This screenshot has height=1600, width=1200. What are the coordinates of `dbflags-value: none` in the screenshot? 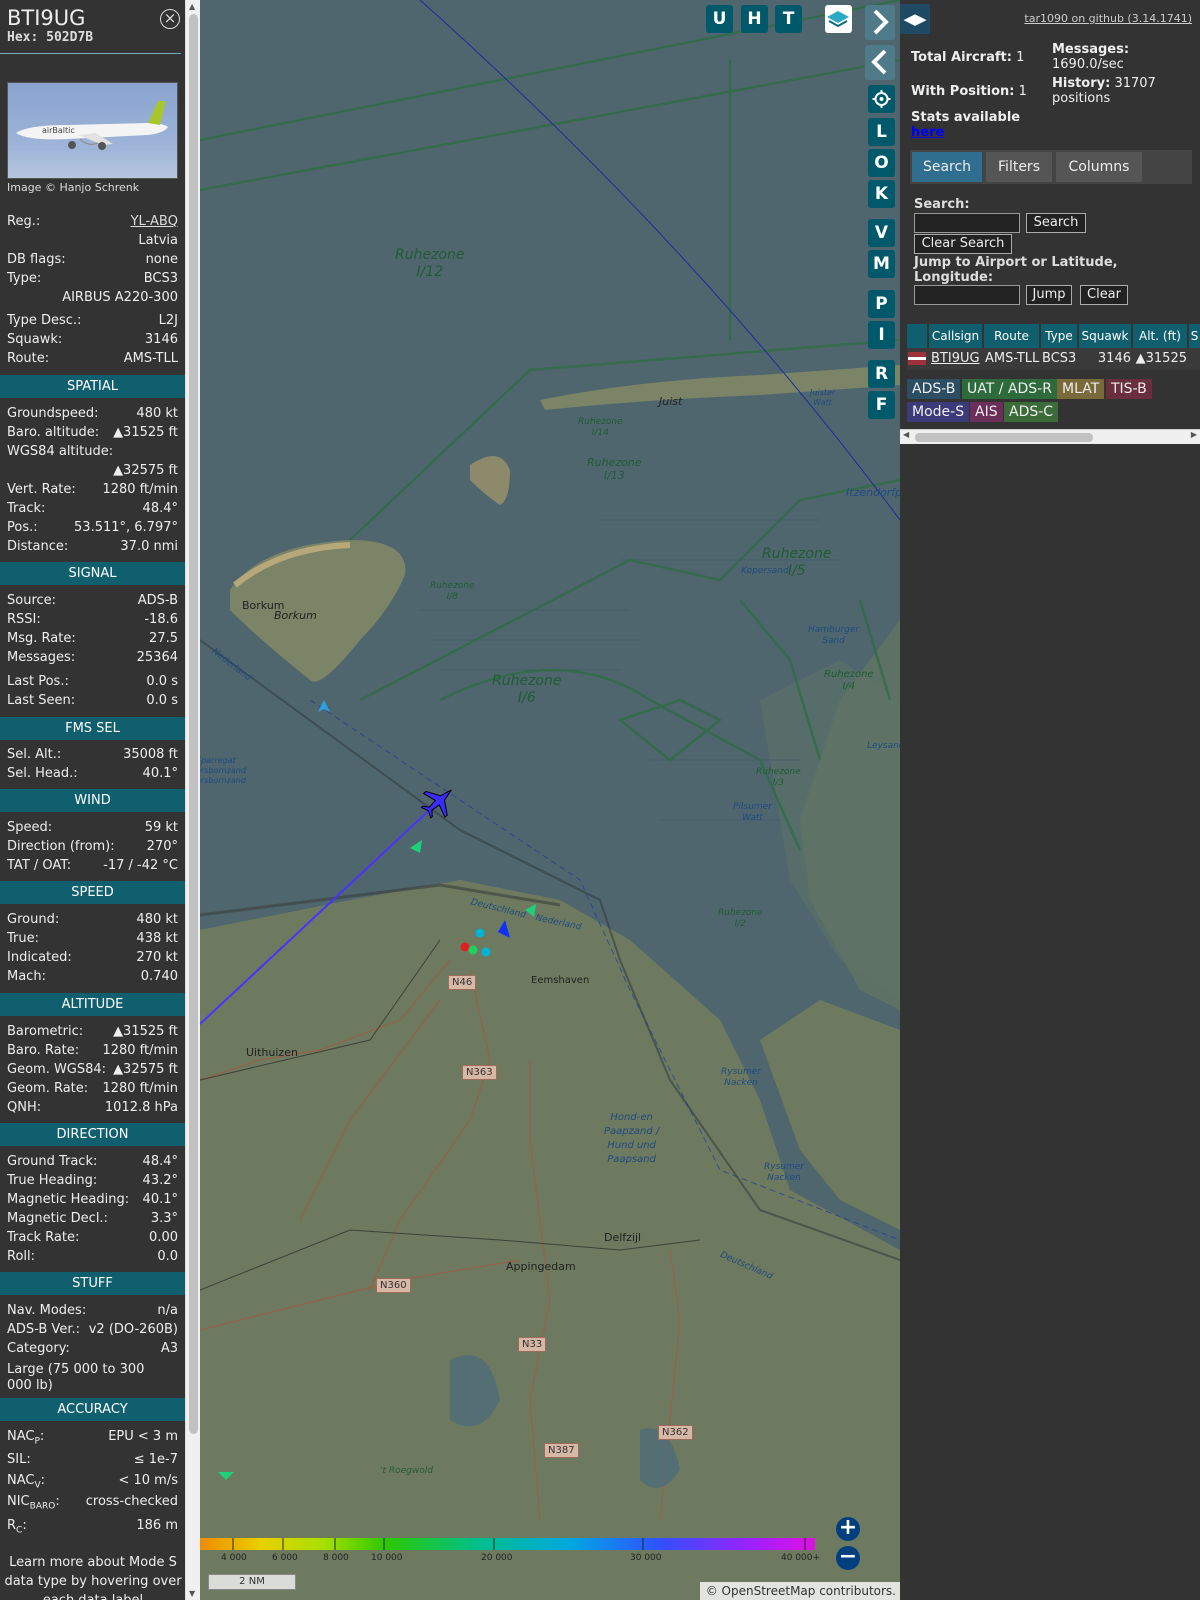 It's located at (161, 259).